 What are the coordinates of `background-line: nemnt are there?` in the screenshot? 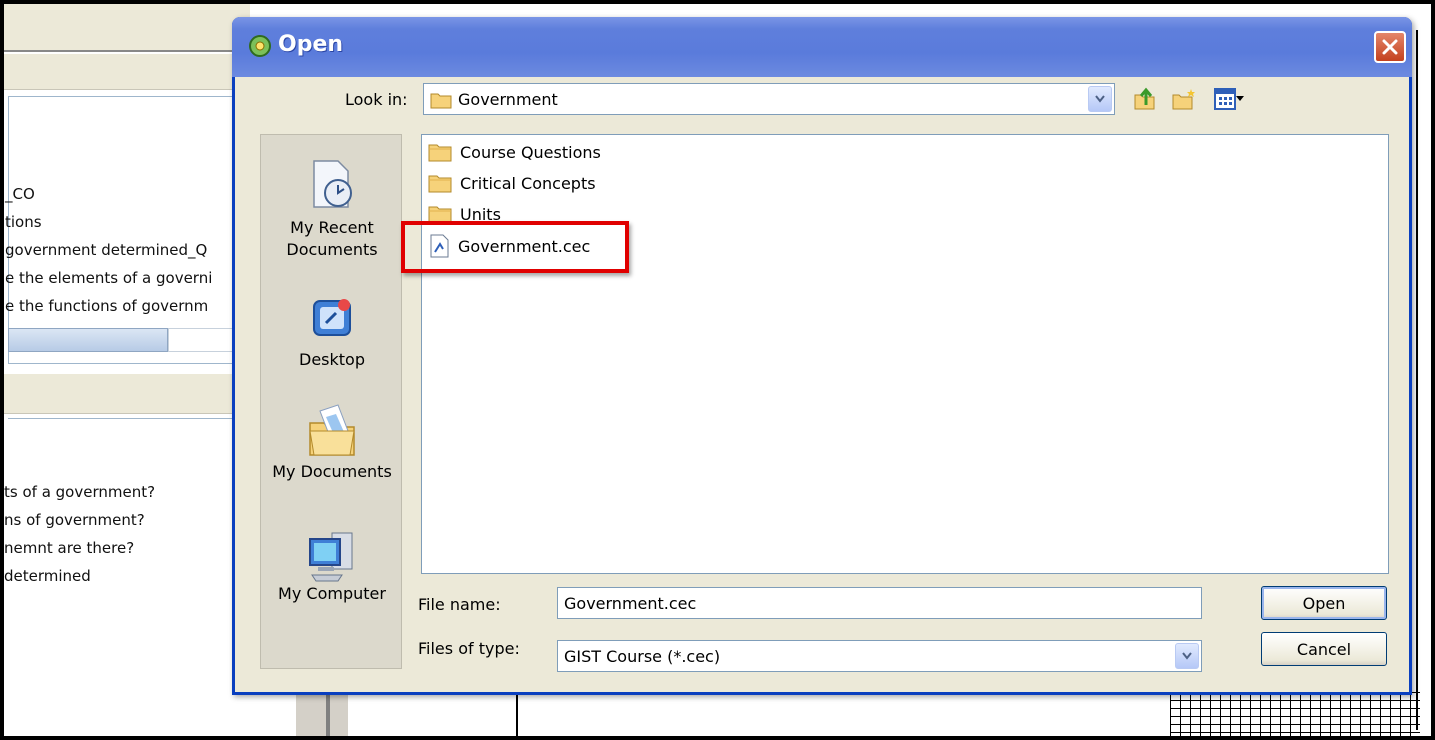 It's located at (69, 548).